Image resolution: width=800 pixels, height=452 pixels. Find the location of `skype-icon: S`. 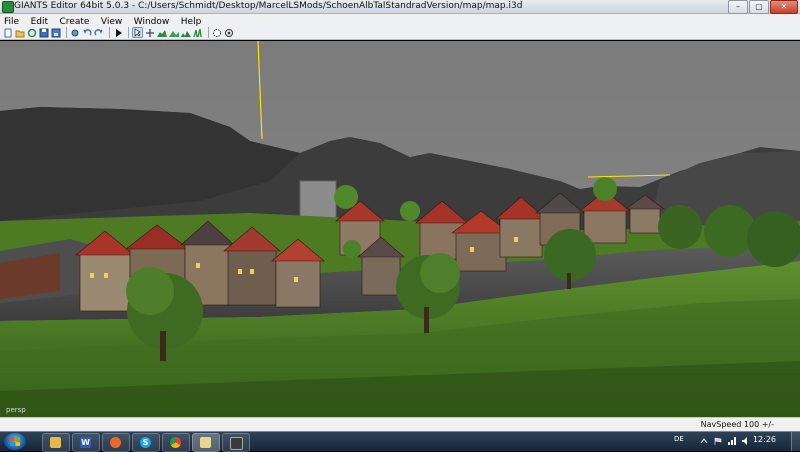

skype-icon: S is located at coordinates (145, 442).